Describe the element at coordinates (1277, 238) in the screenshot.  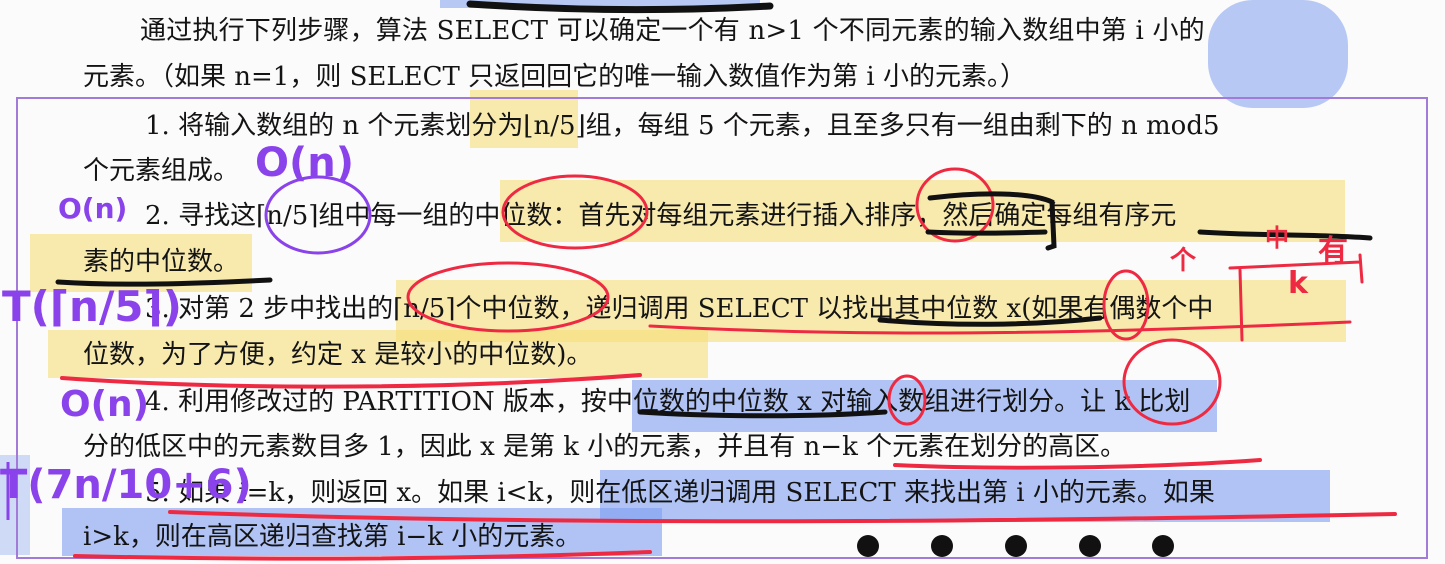
I see `handwritten-red-char-zhong: 中` at that location.